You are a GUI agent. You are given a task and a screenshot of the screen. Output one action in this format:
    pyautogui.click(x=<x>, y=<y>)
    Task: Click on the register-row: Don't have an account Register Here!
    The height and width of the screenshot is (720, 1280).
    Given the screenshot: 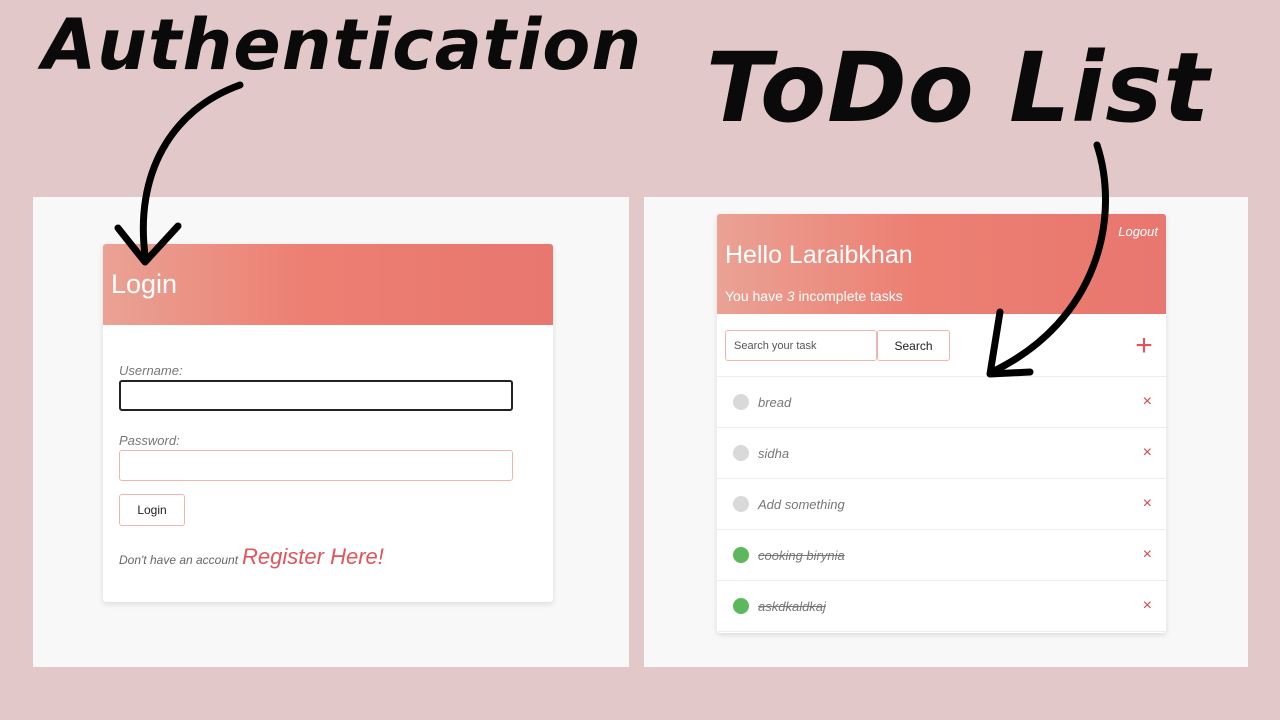 What is the action you would take?
    pyautogui.click(x=328, y=557)
    